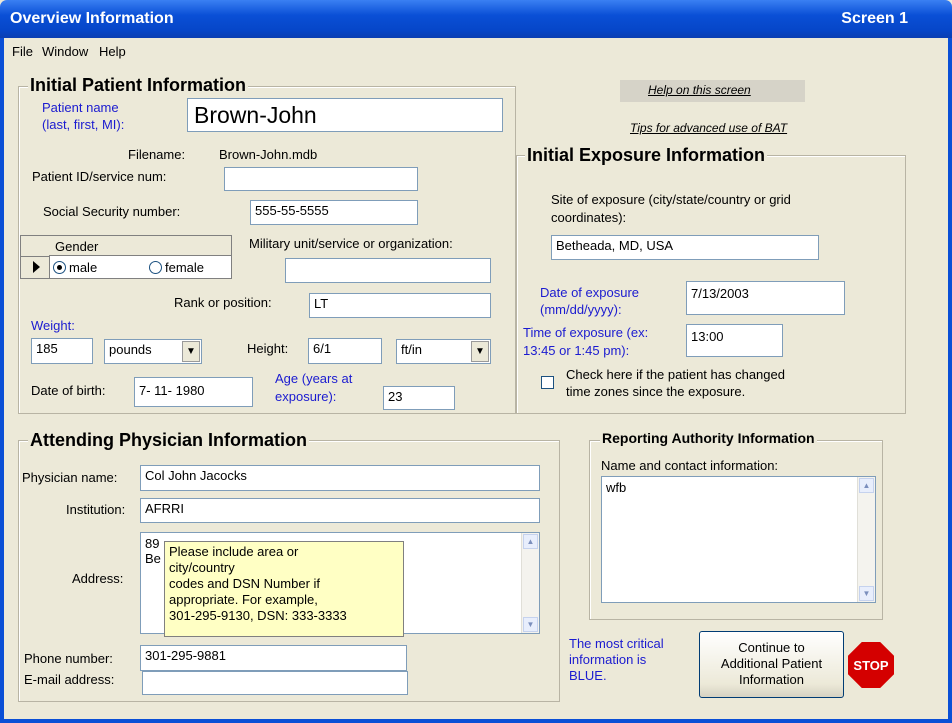 This screenshot has height=723, width=952. What do you see at coordinates (419, 398) in the screenshot?
I see `age-input: 23` at bounding box center [419, 398].